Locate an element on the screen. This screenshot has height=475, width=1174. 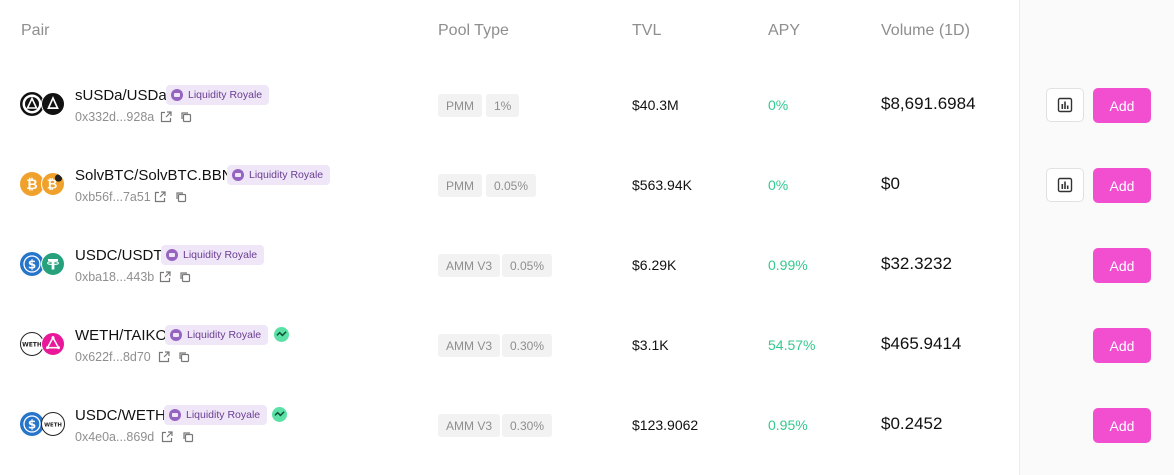
tvl-value: $123.9062 is located at coordinates (665, 425).